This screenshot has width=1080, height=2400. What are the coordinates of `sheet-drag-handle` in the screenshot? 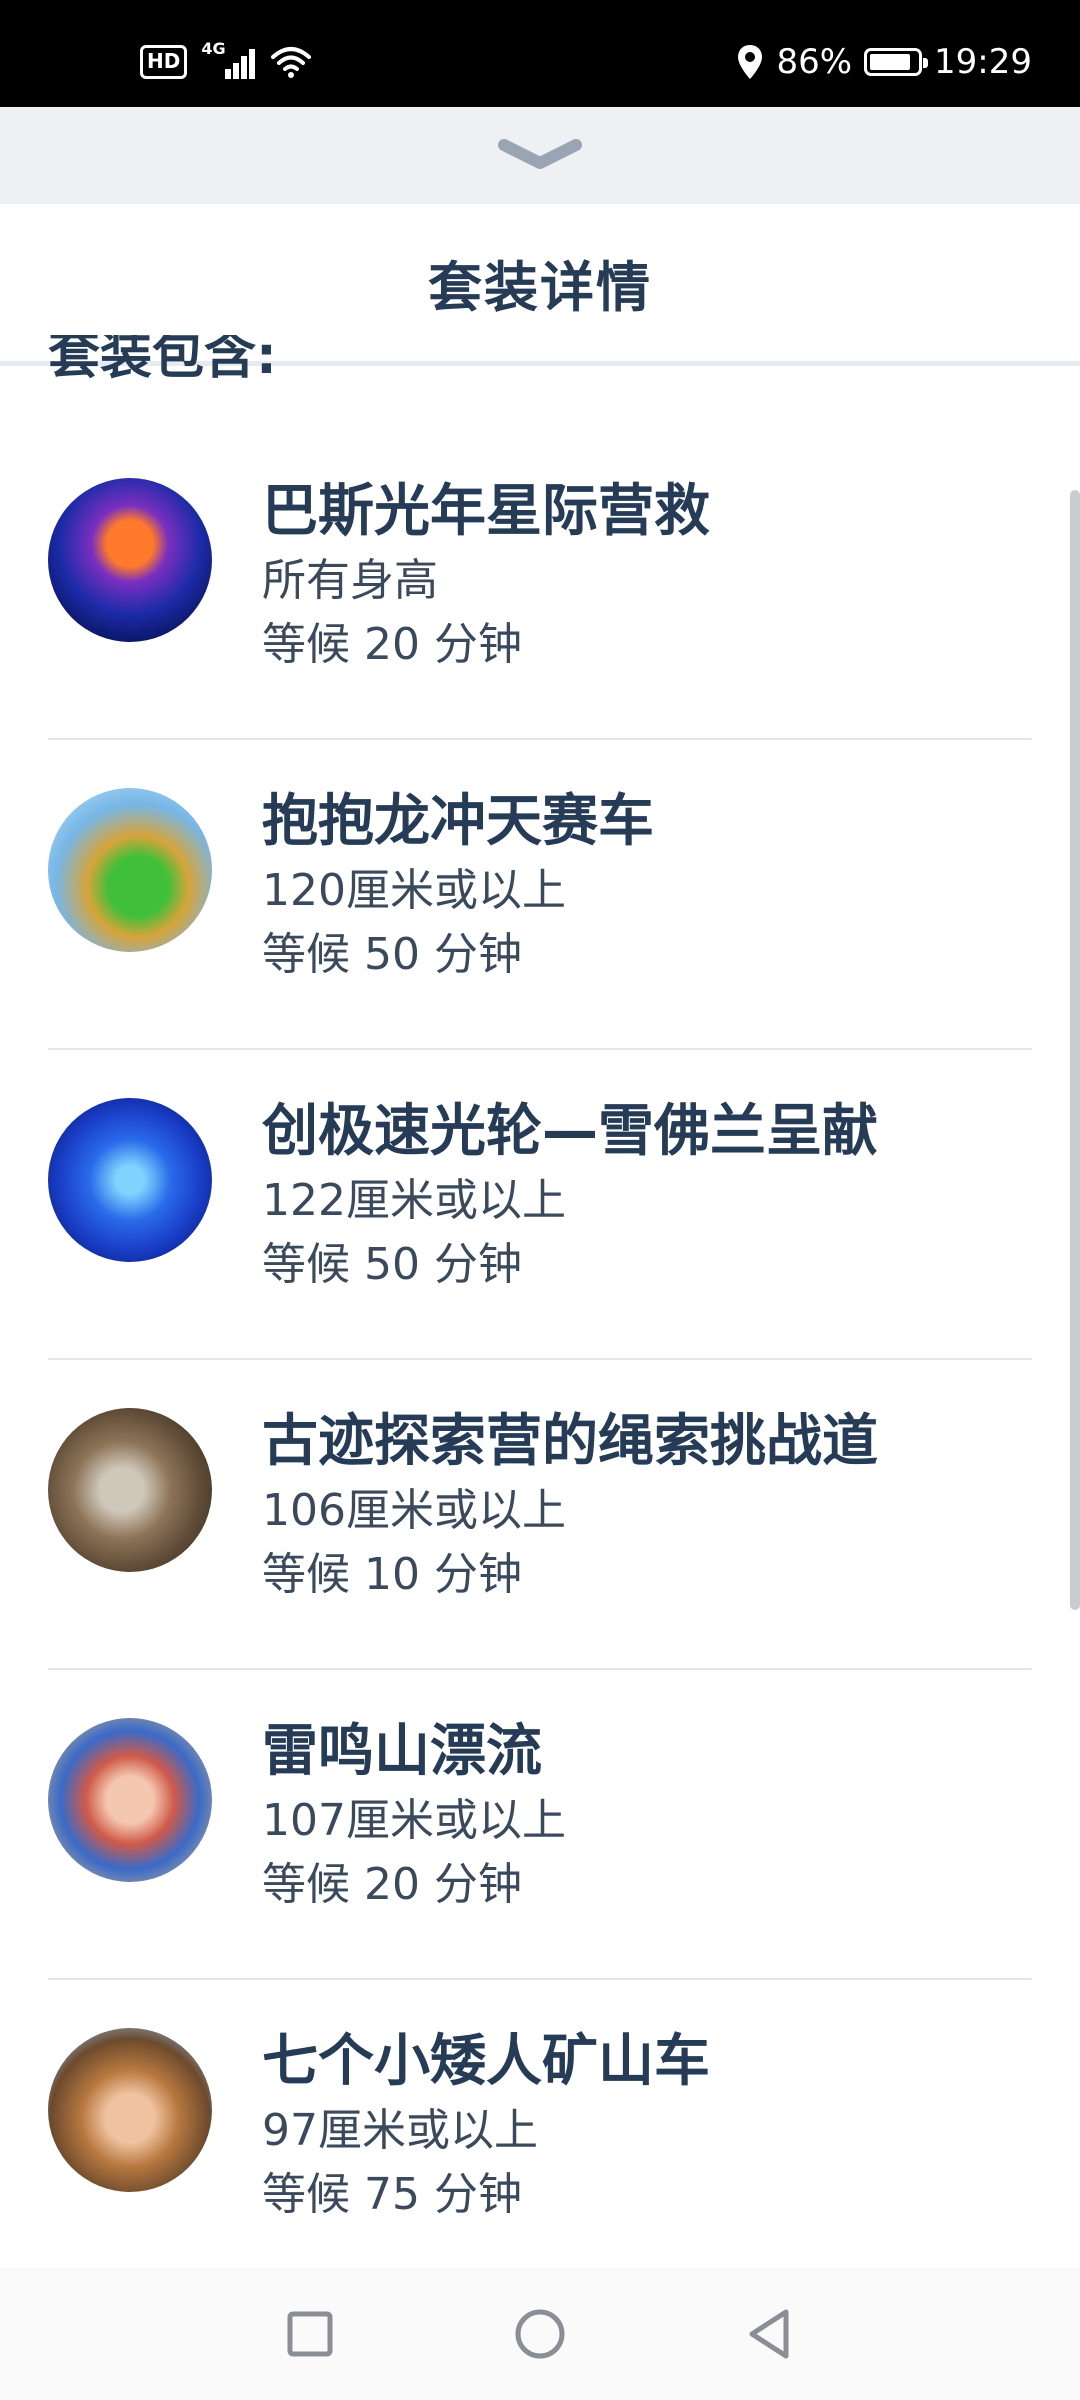 It's located at (540, 155).